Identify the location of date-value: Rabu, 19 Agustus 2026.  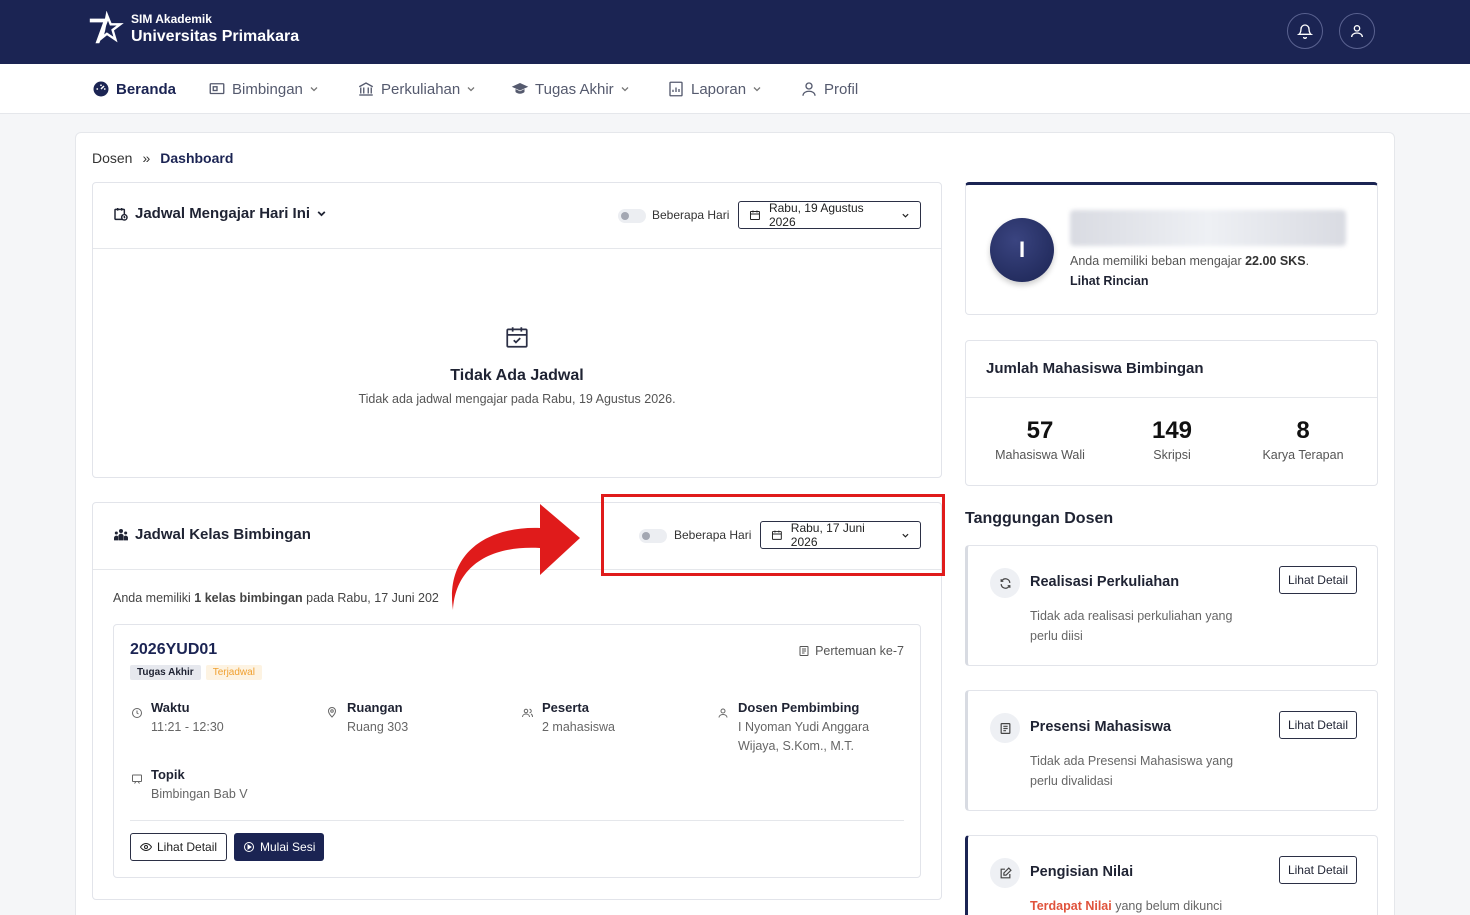
(816, 215).